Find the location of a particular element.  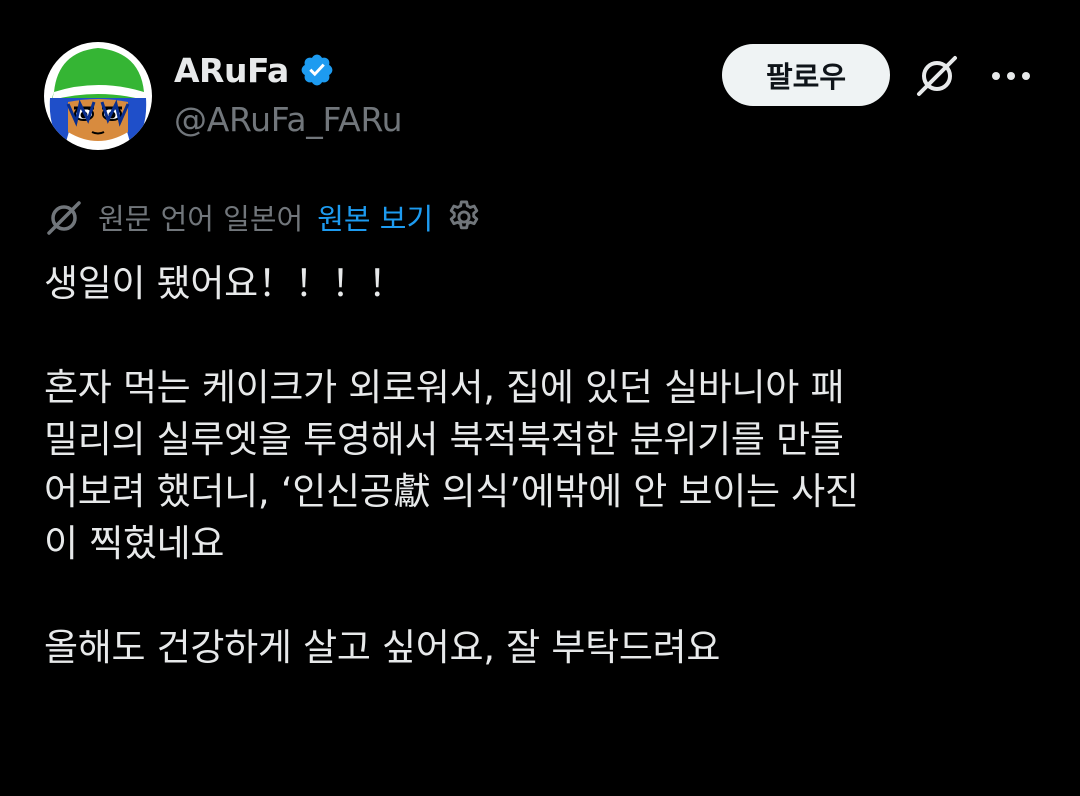

display-name: ARuFa is located at coordinates (231, 70).